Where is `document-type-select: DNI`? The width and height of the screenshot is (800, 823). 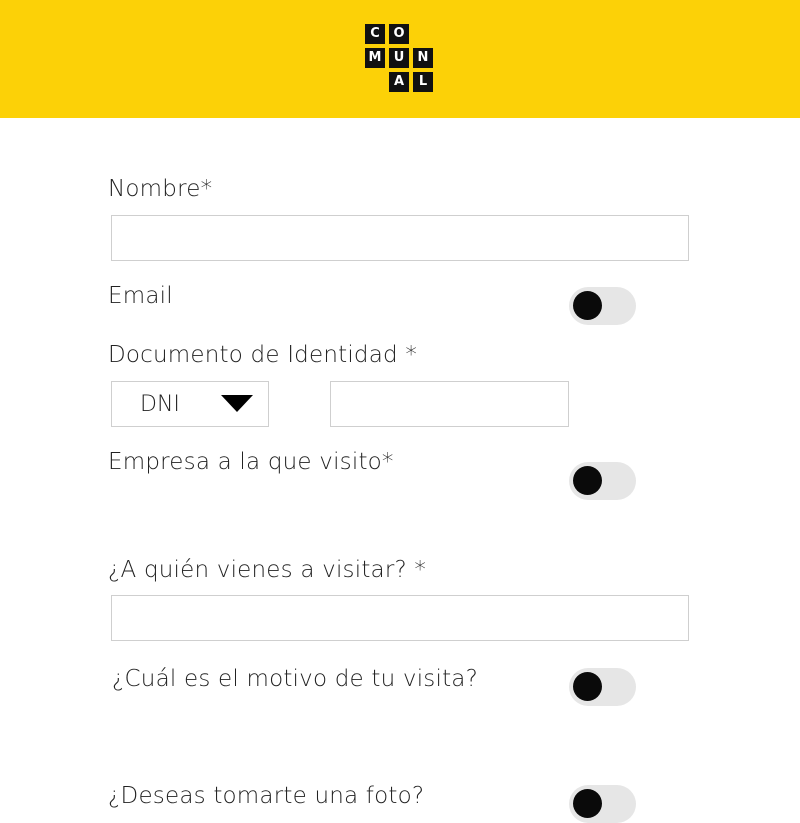 document-type-select: DNI is located at coordinates (190, 404).